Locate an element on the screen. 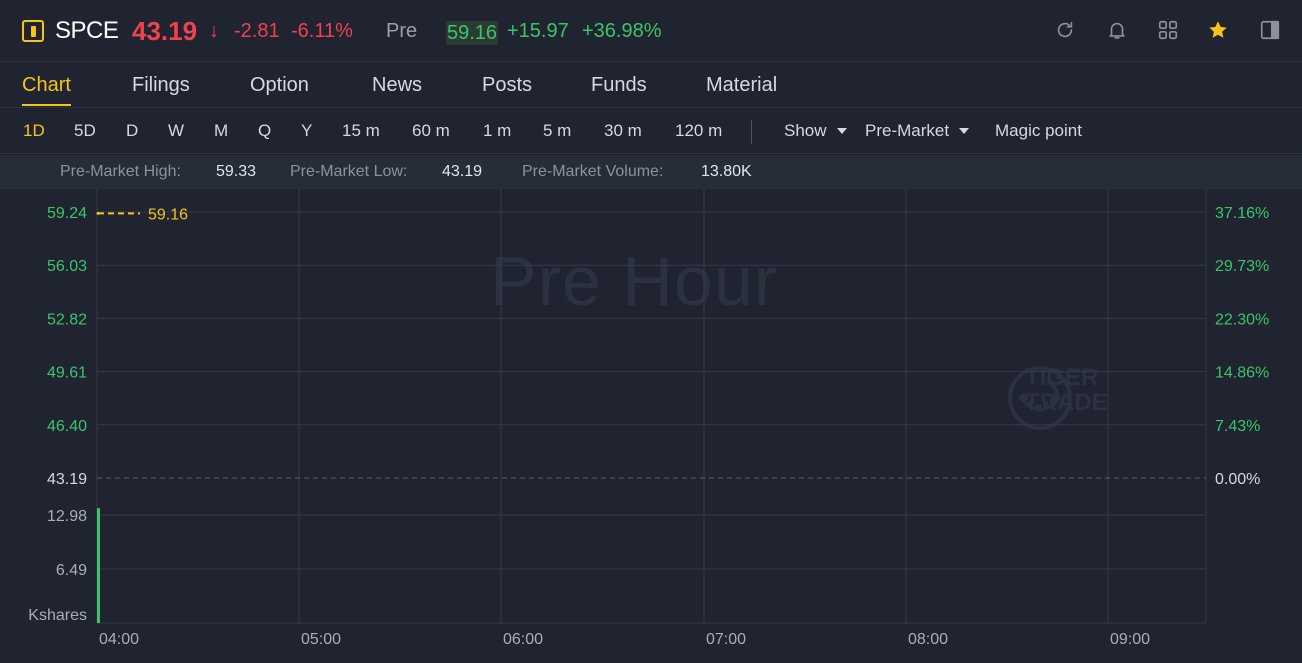 The width and height of the screenshot is (1302, 663). volume-label: Pre-Market Volume: is located at coordinates (593, 171).